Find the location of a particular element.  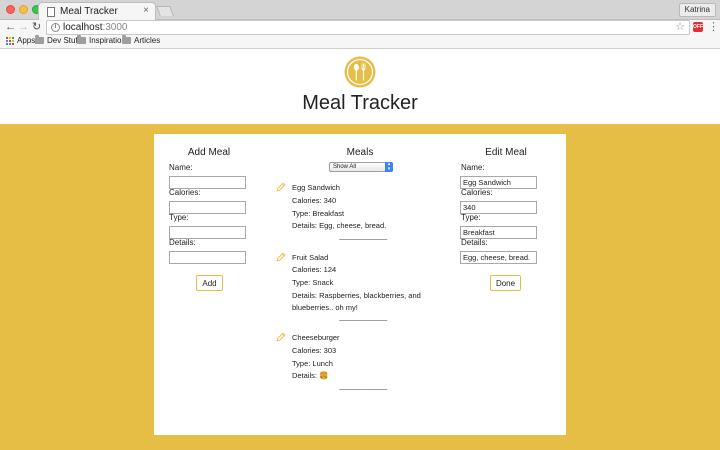

bookmark-label: Inspiration is located at coordinates (107, 40).